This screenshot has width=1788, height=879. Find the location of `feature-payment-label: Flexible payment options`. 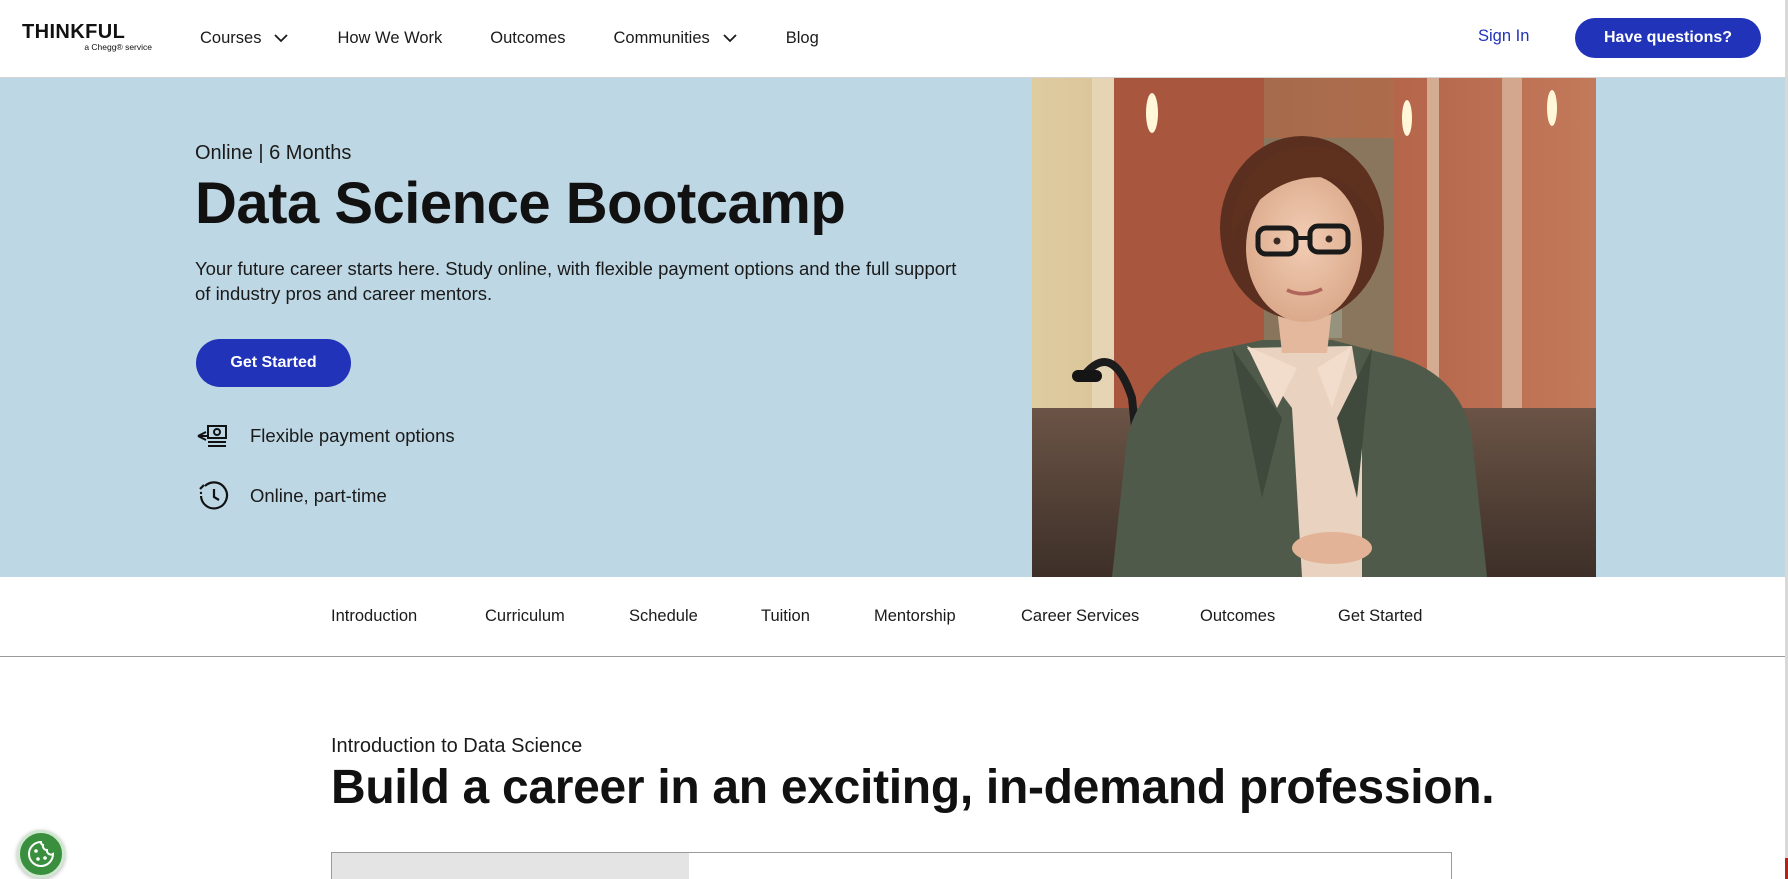

feature-payment-label: Flexible payment options is located at coordinates (352, 435).